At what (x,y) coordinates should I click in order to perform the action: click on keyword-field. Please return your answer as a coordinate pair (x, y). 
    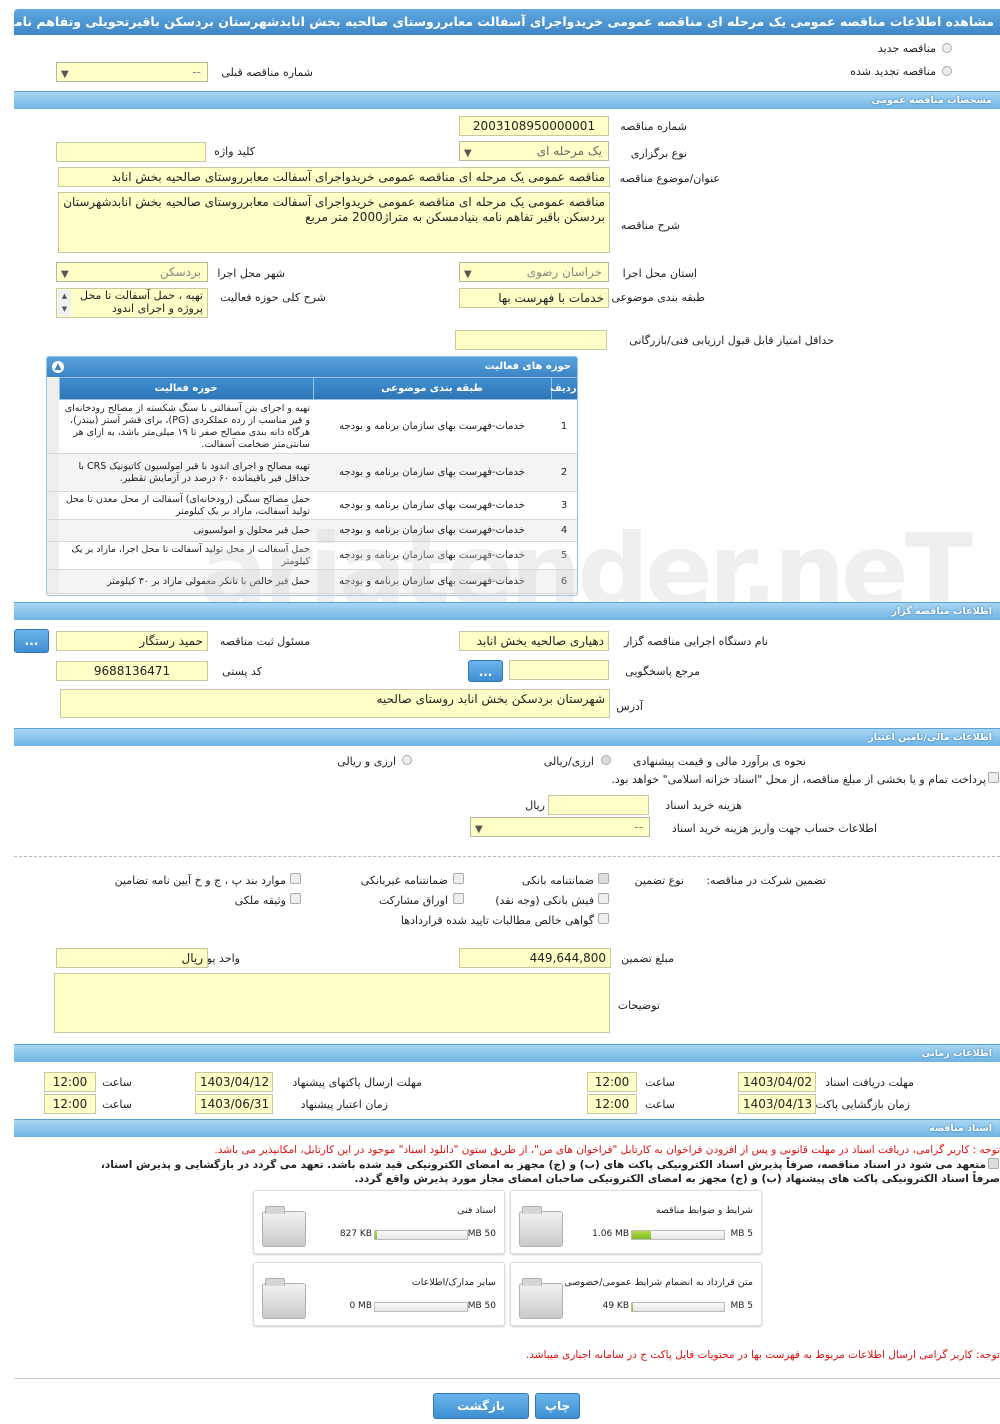
    Looking at the image, I should click on (131, 152).